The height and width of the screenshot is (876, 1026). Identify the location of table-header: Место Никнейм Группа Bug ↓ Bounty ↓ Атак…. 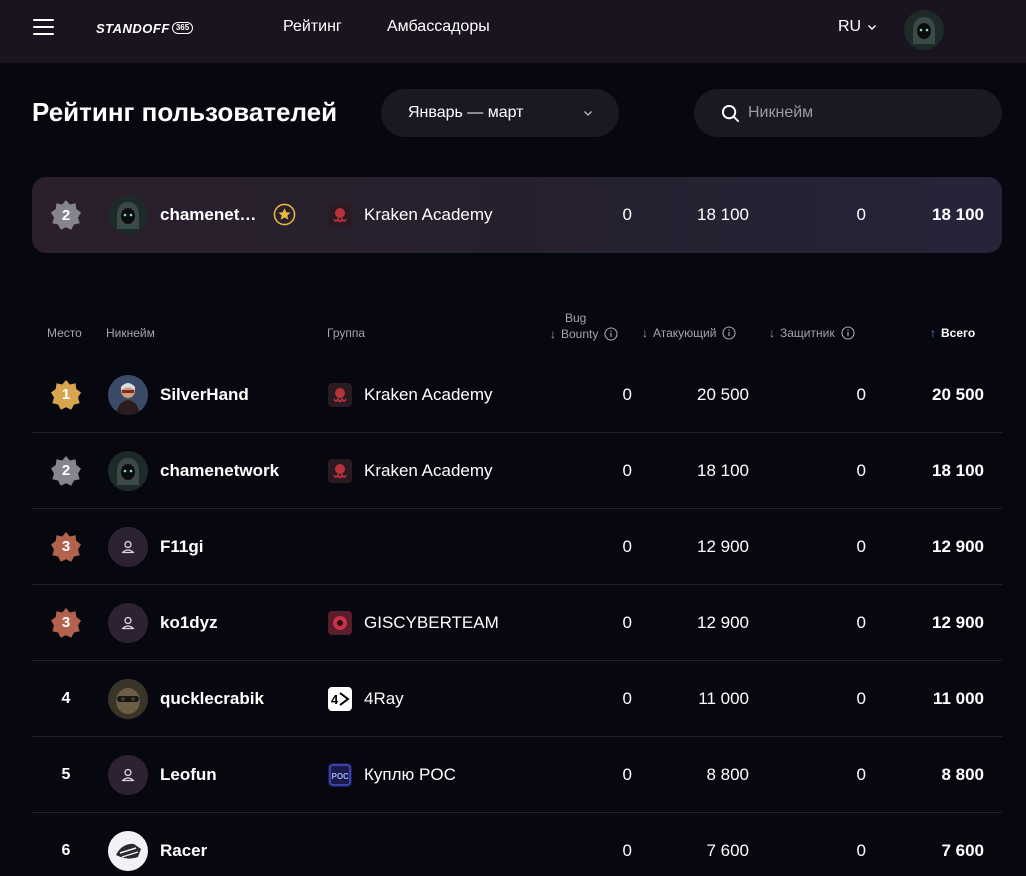
(517, 330).